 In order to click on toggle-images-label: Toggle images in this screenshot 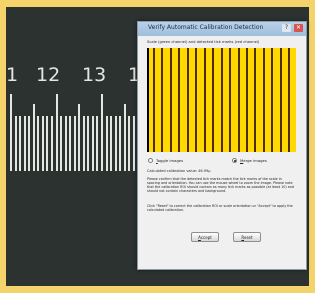, I will do `click(169, 160)`.